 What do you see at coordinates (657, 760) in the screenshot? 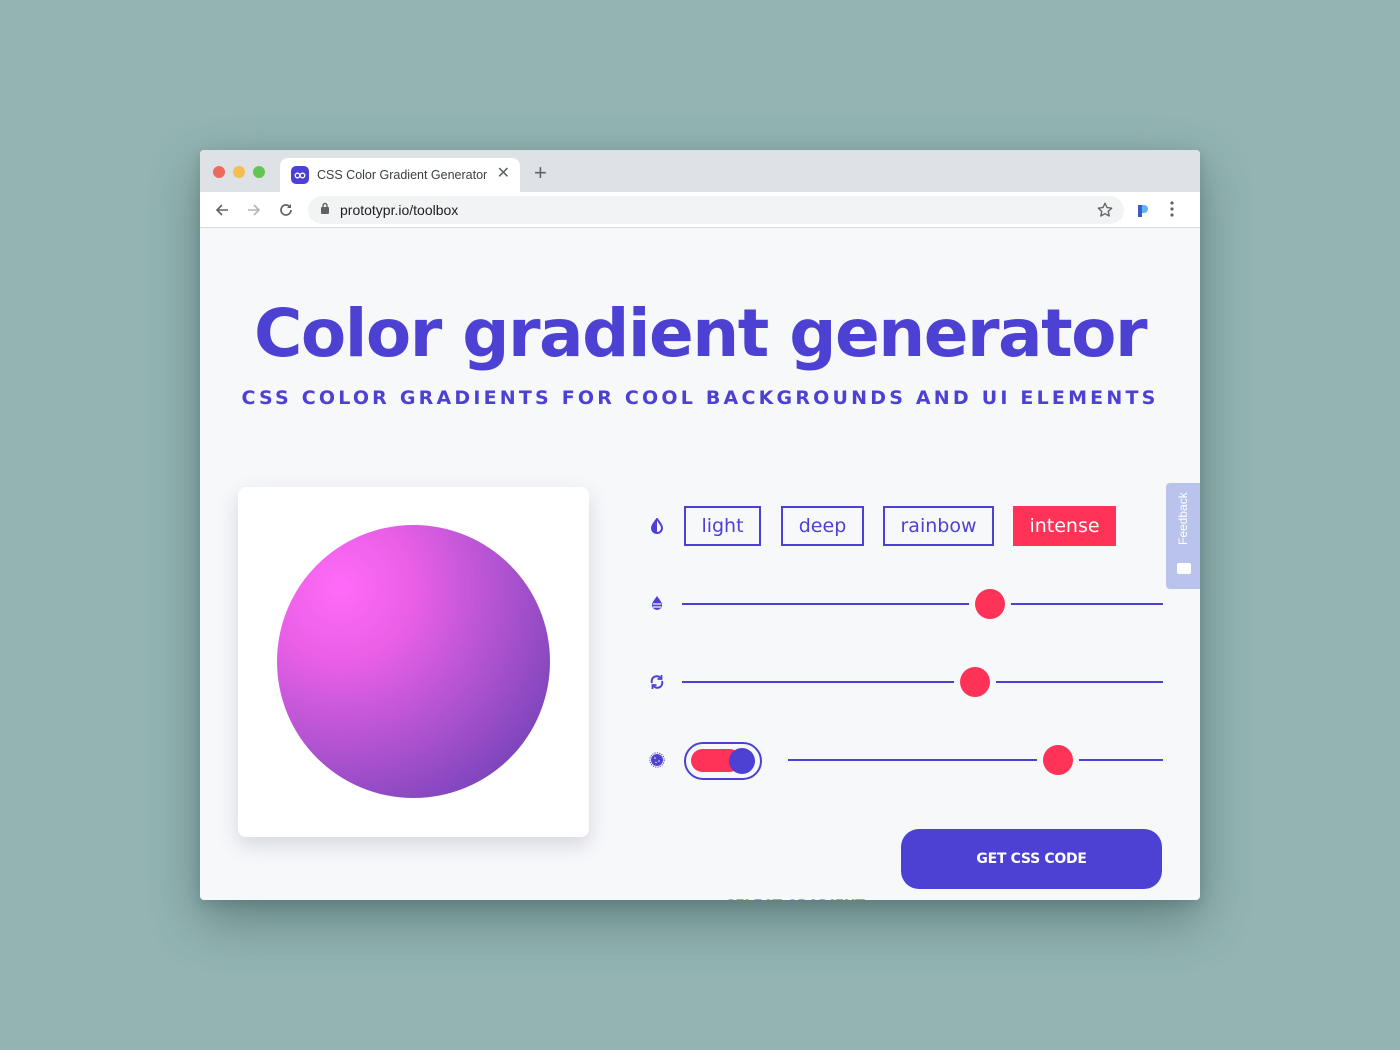
I see `noise-icon` at bounding box center [657, 760].